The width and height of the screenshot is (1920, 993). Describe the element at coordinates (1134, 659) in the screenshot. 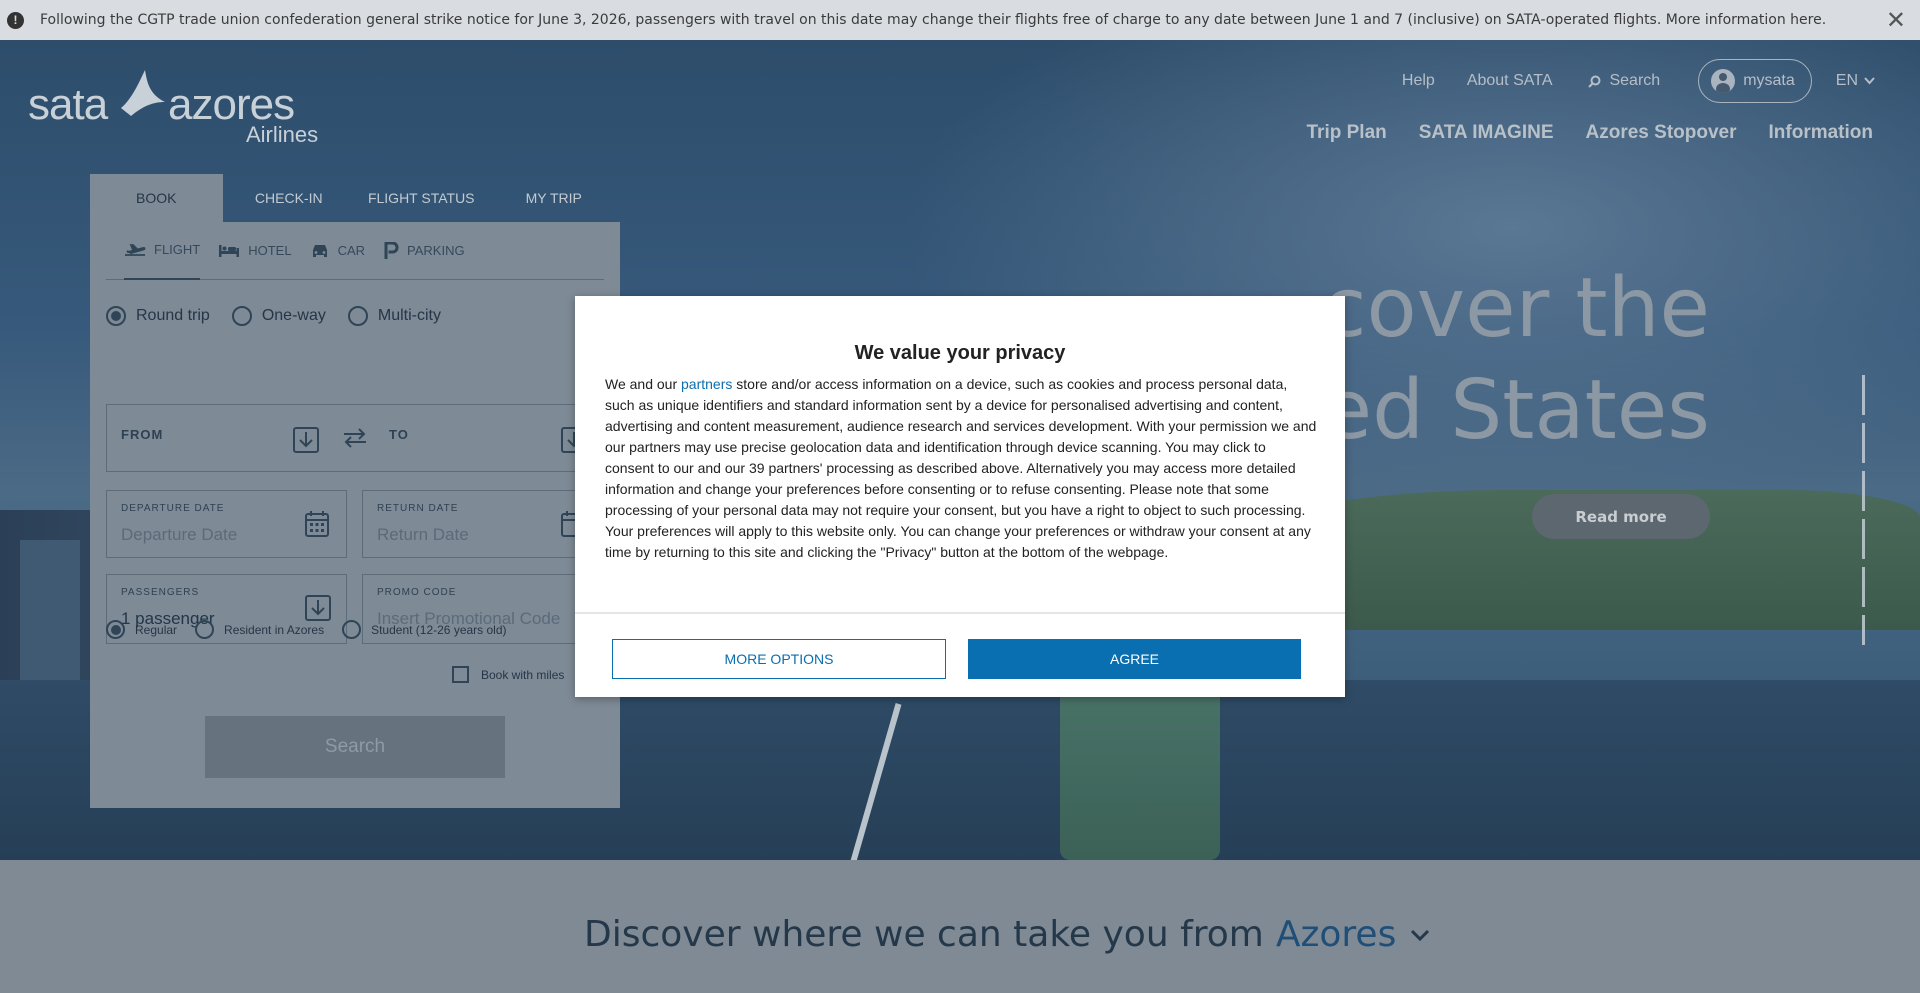

I see `agree-button: AGREE` at that location.